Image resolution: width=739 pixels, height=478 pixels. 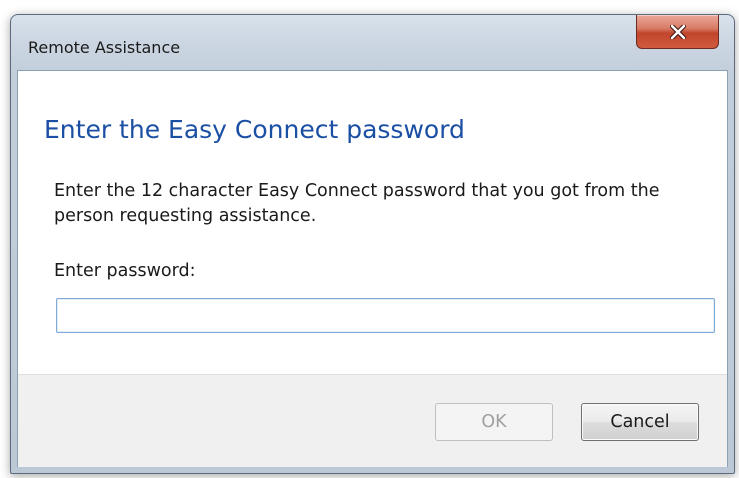 I want to click on password-label: Enter password:, so click(x=125, y=271).